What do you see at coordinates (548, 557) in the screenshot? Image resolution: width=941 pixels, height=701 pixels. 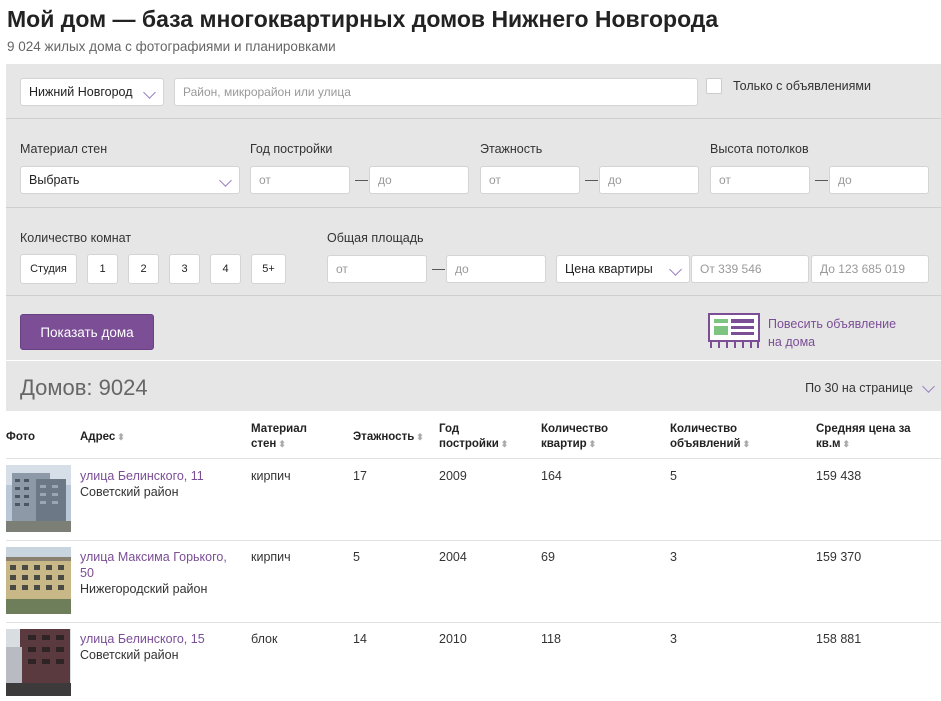 I see `flats-cell: 69` at bounding box center [548, 557].